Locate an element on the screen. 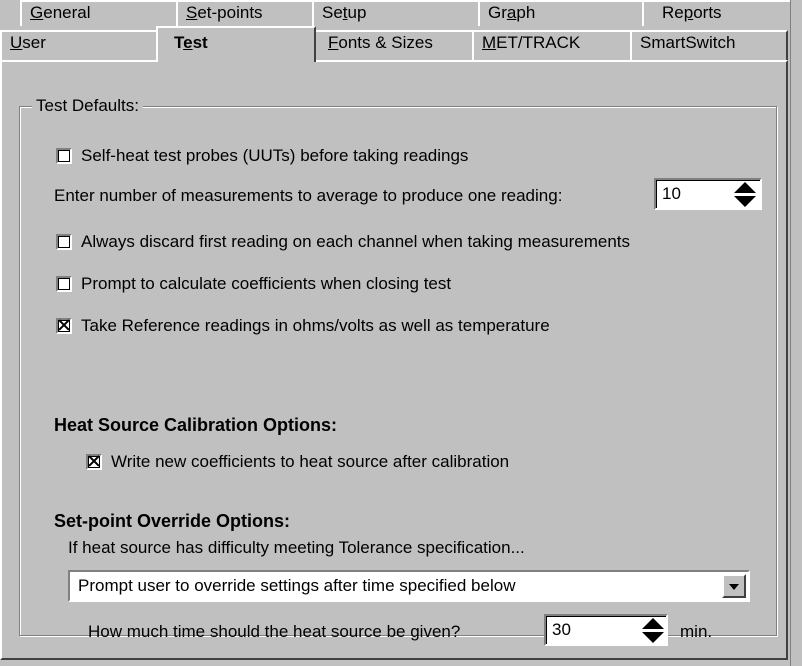 This screenshot has width=802, height=666. window-edge is located at coordinates (796, 333).